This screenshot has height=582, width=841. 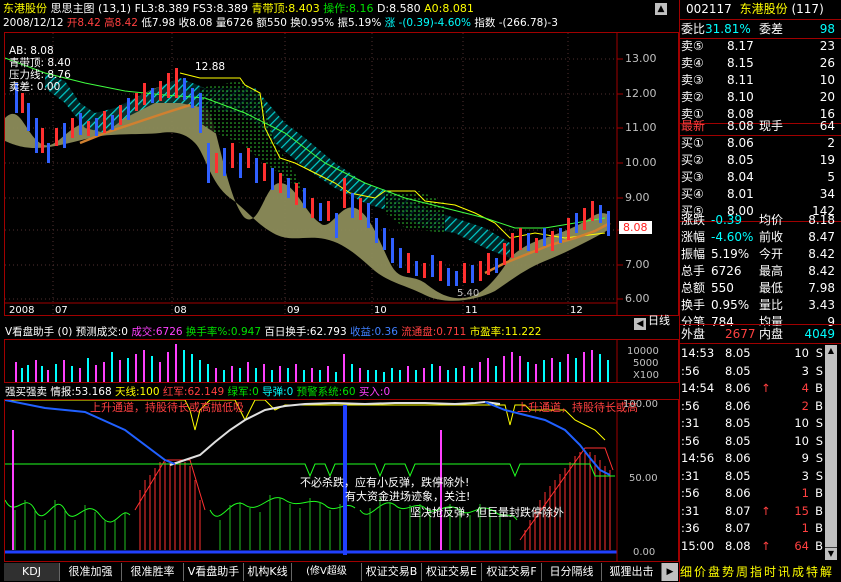 I want to click on buy-row-3: 买③ 8.04 5, so click(x=759, y=177).